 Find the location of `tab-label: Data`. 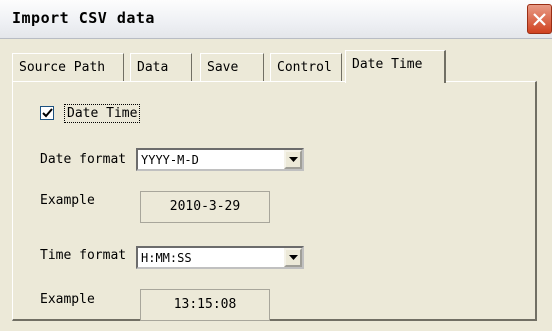

tab-label: Data is located at coordinates (153, 67).